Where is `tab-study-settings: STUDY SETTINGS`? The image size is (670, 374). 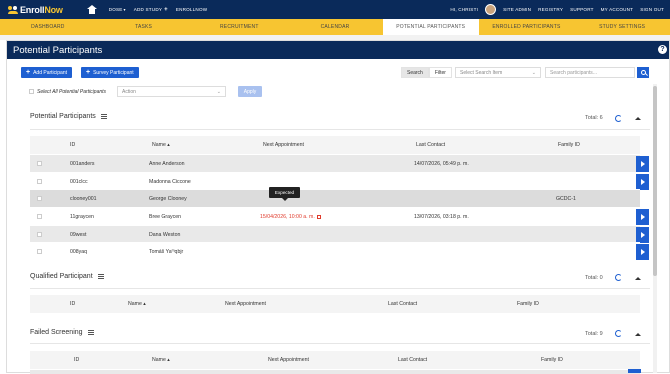
tab-study-settings: STUDY SETTINGS is located at coordinates (622, 27).